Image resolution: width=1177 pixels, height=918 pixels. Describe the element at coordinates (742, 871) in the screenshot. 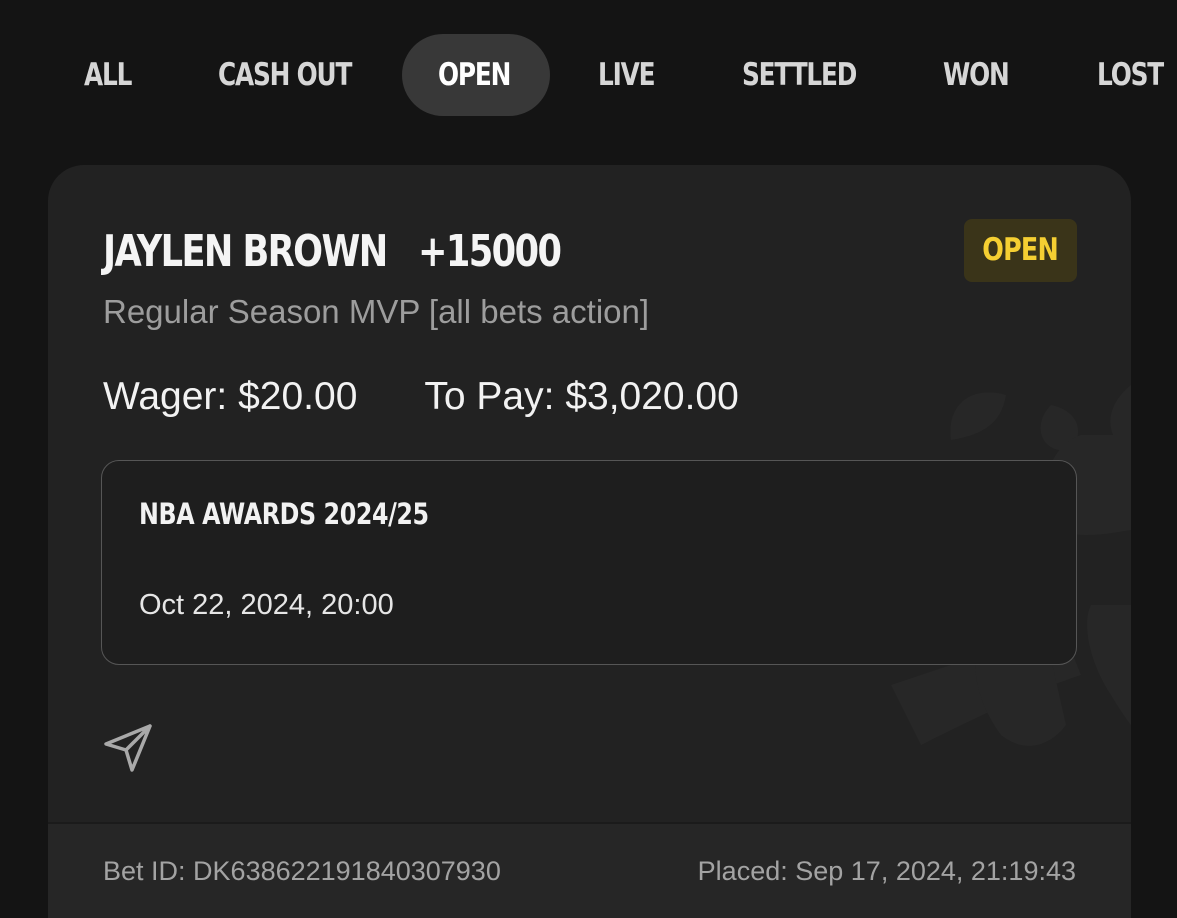

I see `placed-label: Placed:` at that location.